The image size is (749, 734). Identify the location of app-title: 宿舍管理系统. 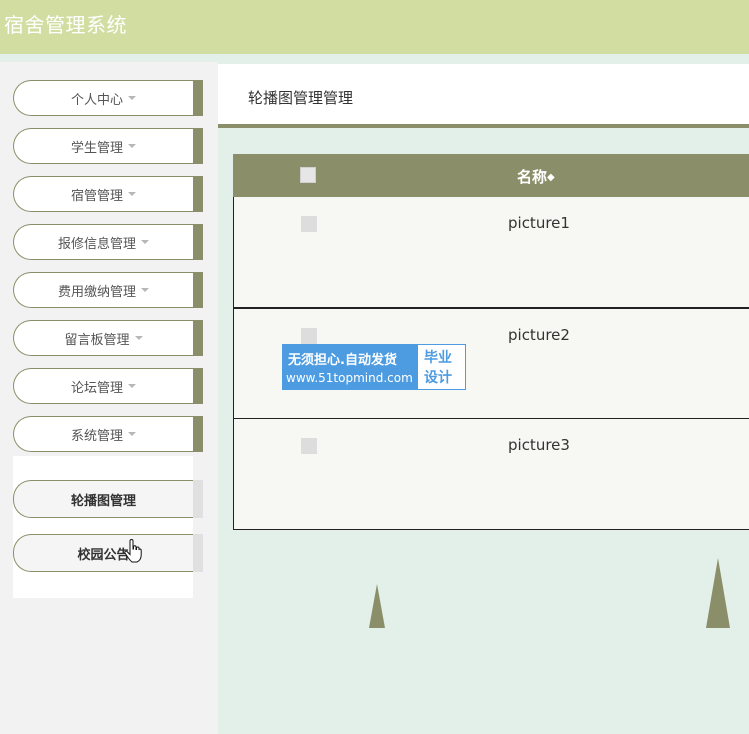
(65, 25).